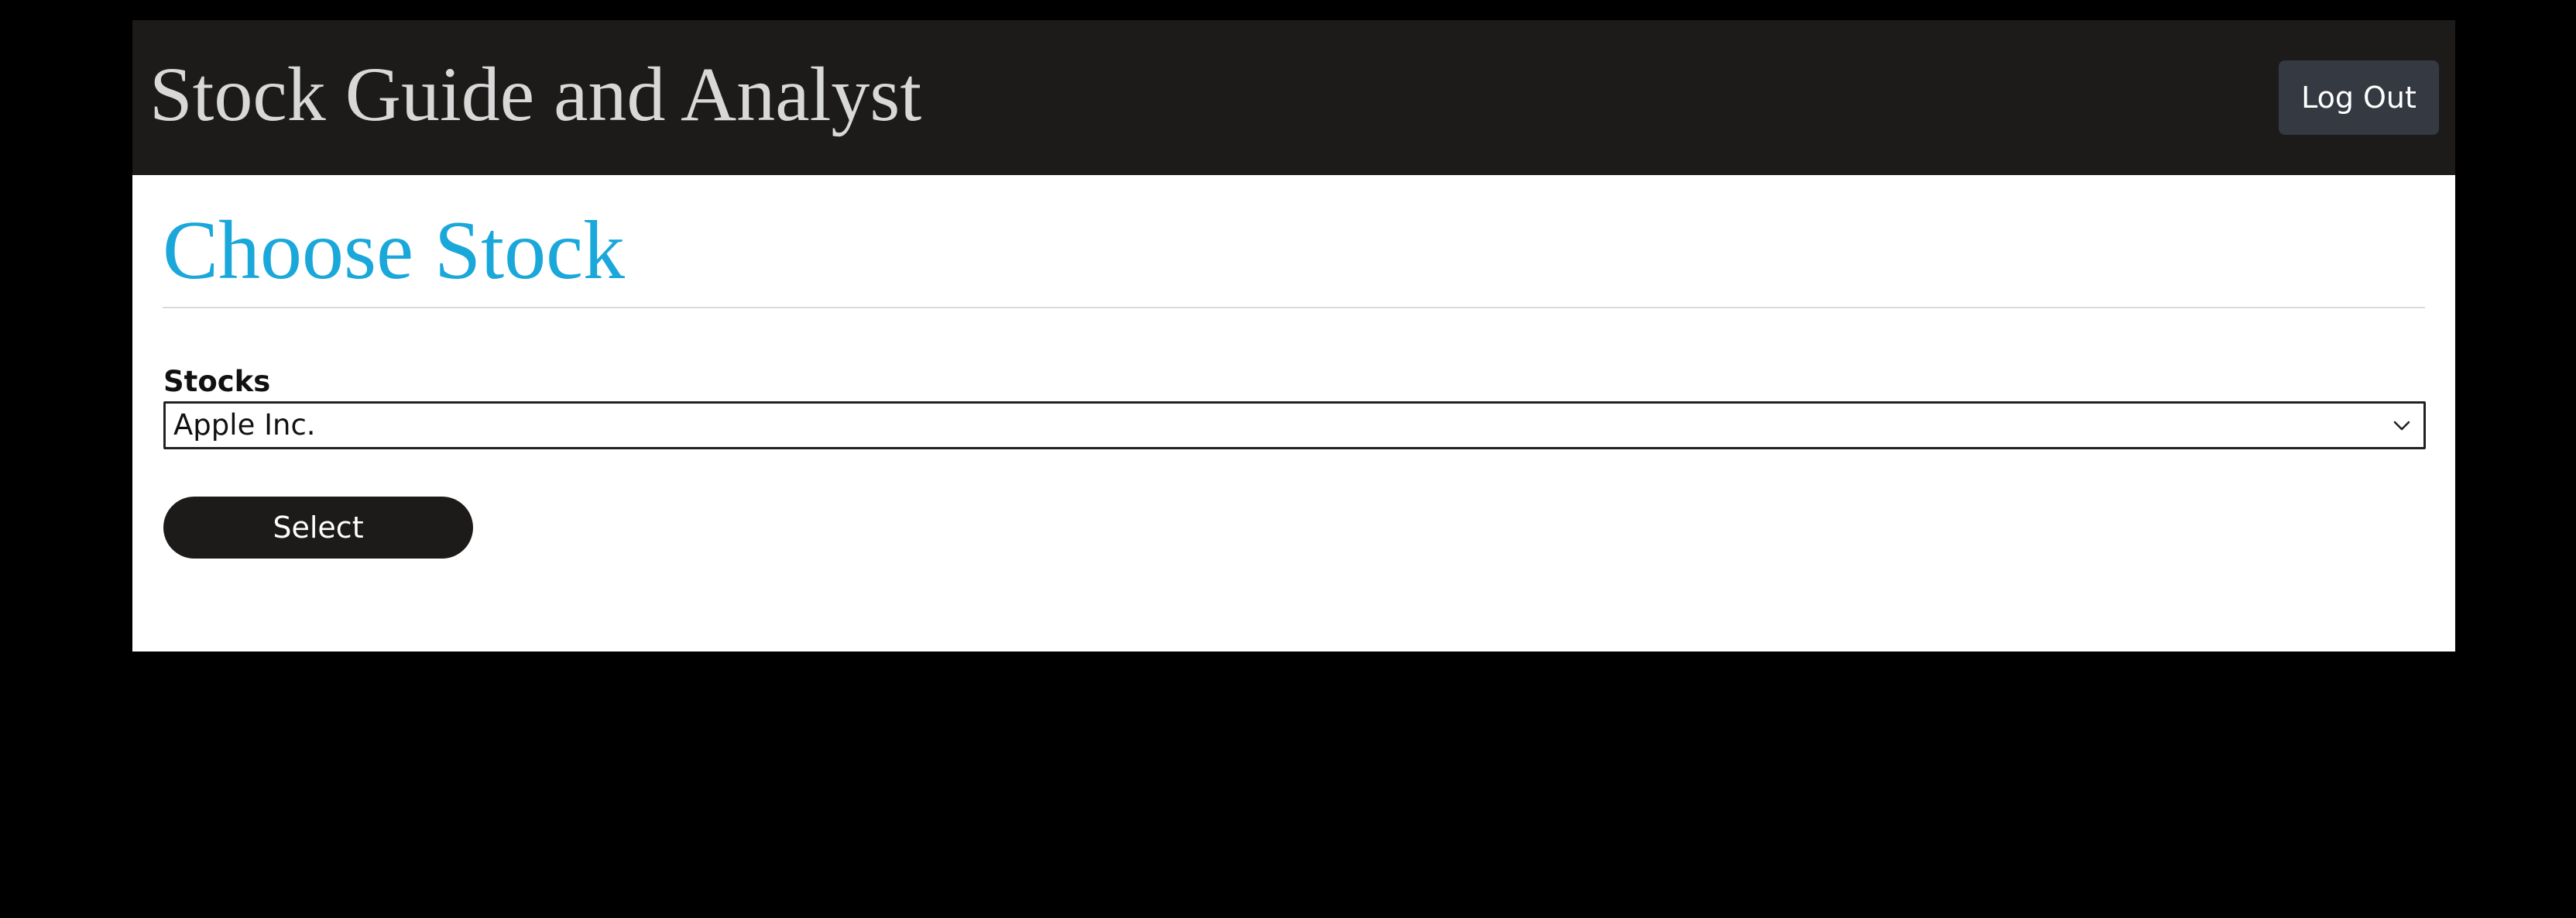  I want to click on stock-select: Apple Inc., so click(1294, 425).